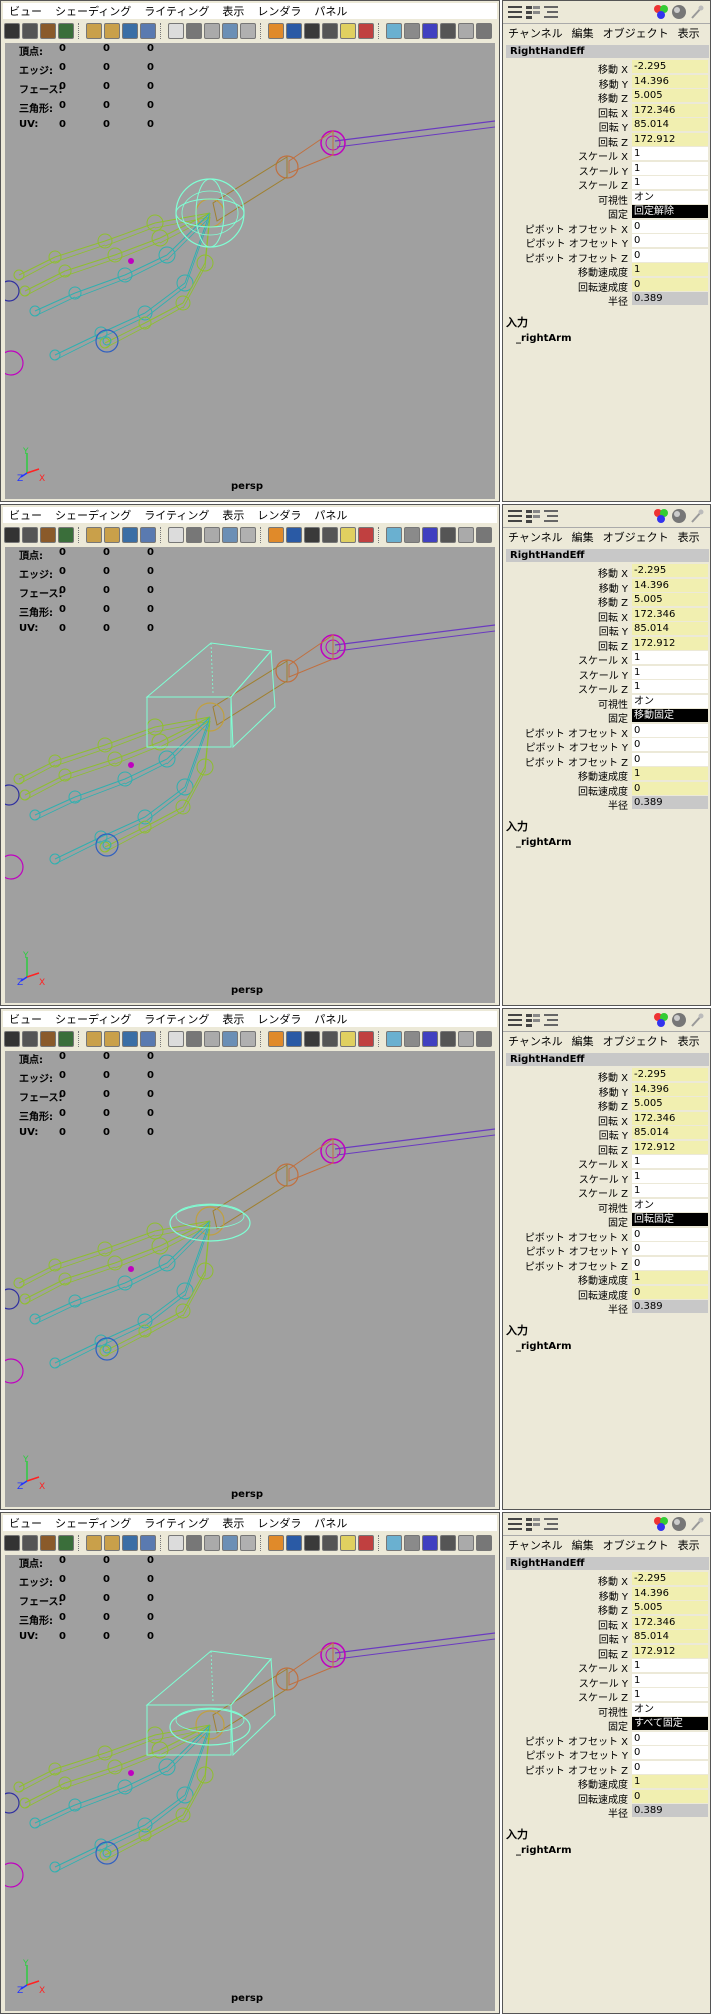 Image resolution: width=711 pixels, height=2016 pixels. What do you see at coordinates (544, 842) in the screenshot?
I see `inputs-node: _rightArm` at bounding box center [544, 842].